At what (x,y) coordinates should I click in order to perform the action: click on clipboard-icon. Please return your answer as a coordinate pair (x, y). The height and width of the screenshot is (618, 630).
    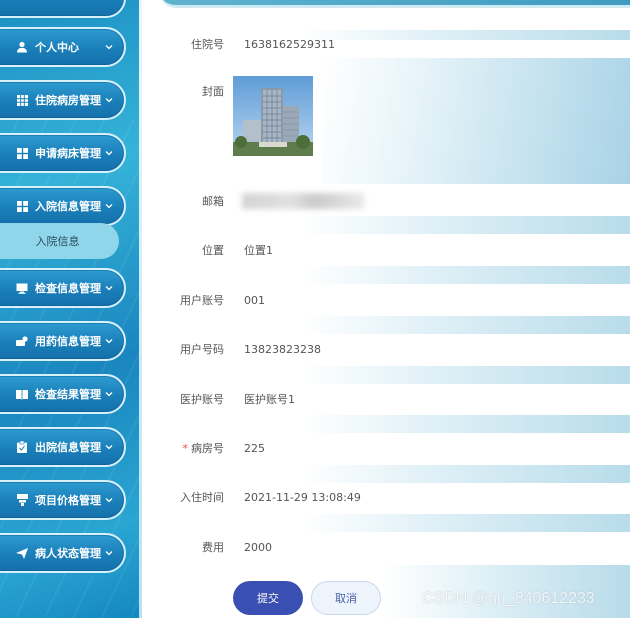
    Looking at the image, I should click on (22, 447).